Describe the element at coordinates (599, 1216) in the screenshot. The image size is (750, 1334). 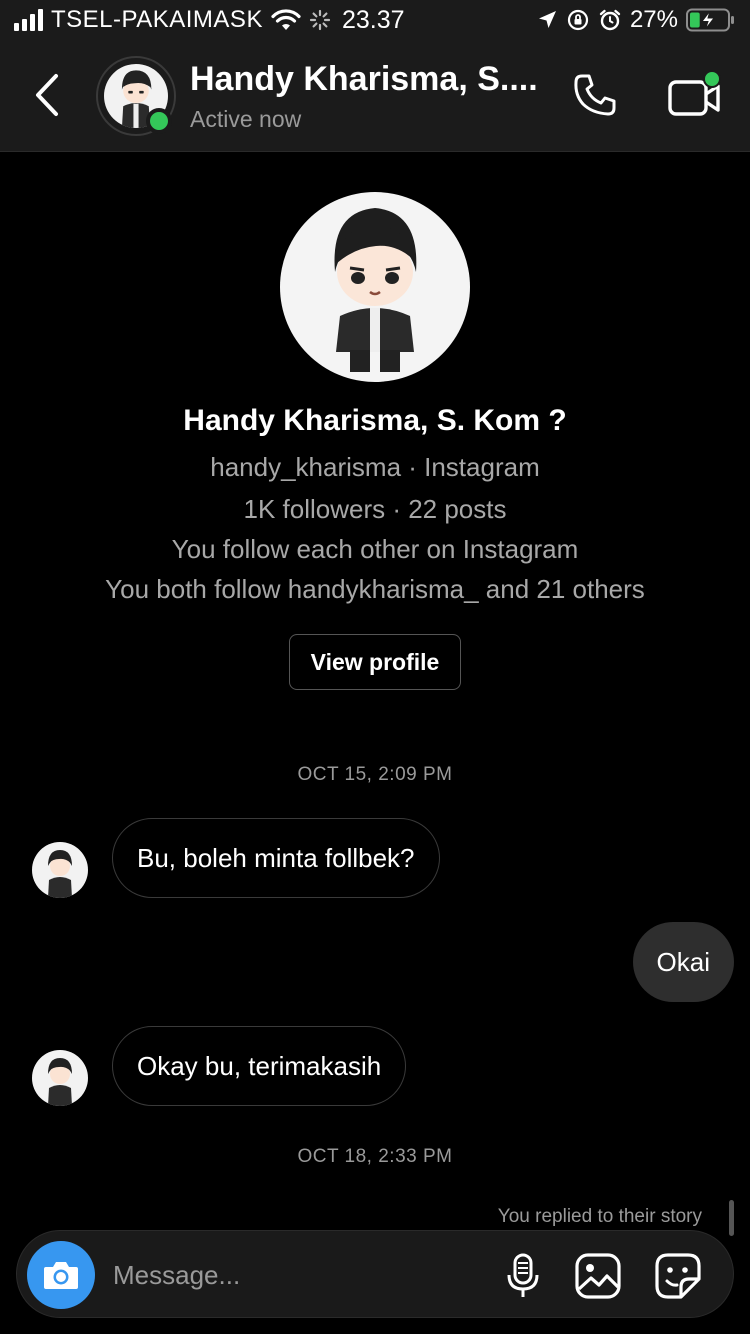
I see `story-reply-note: You replied to their story` at that location.